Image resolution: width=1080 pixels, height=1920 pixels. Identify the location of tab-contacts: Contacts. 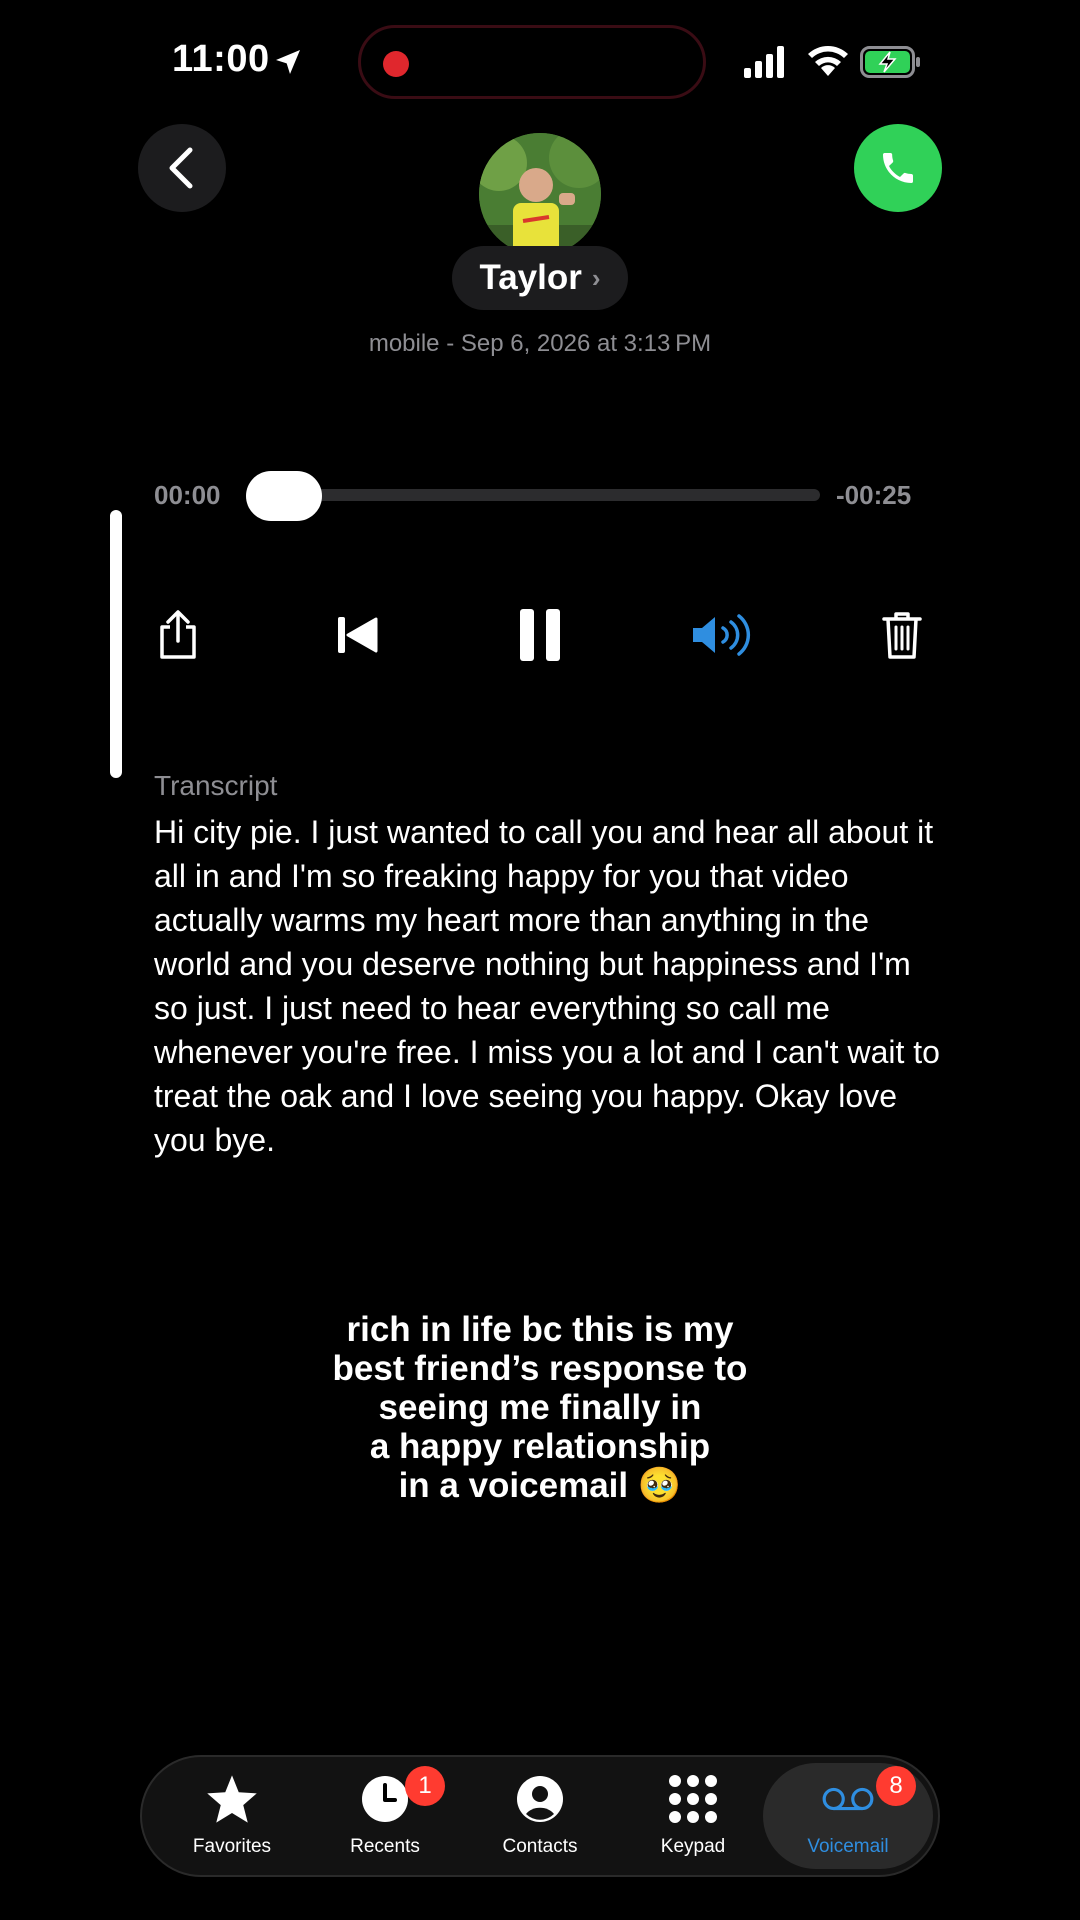
(540, 1822).